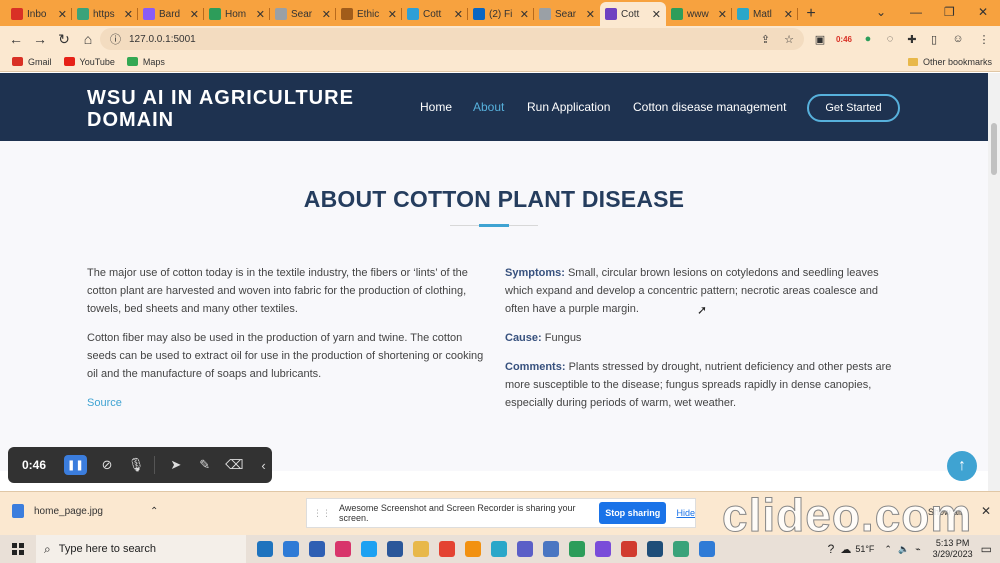  What do you see at coordinates (136, 465) in the screenshot?
I see `microphone-icon: 🎙` at bounding box center [136, 465].